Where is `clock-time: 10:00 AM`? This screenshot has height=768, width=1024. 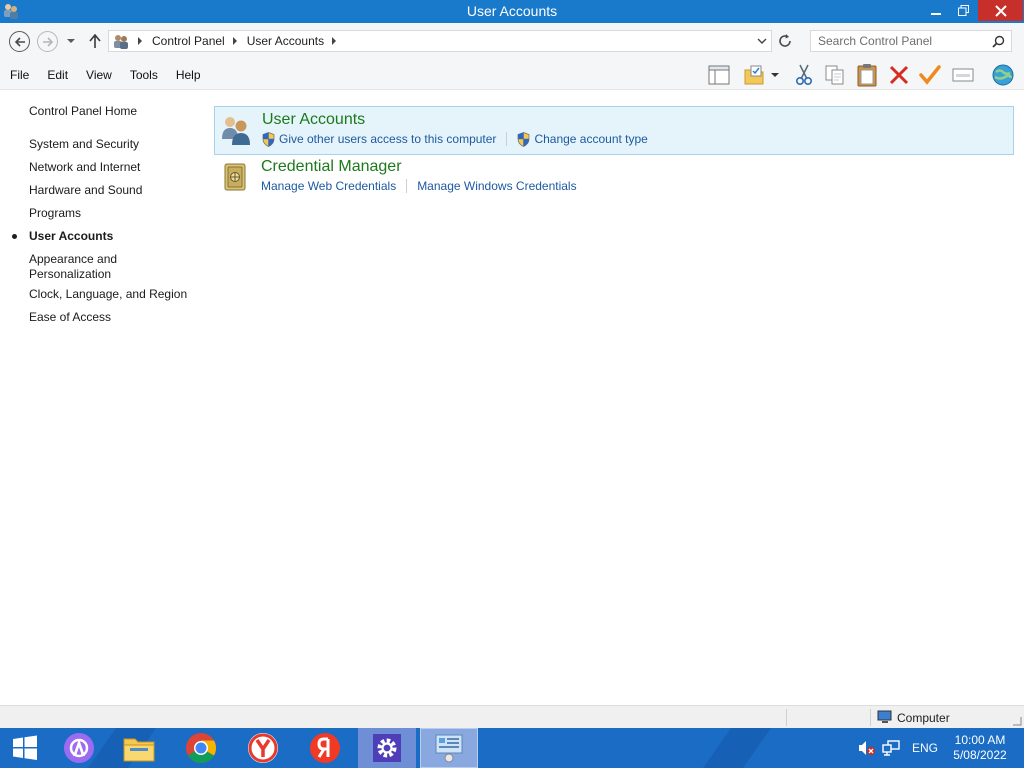 clock-time: 10:00 AM is located at coordinates (980, 740).